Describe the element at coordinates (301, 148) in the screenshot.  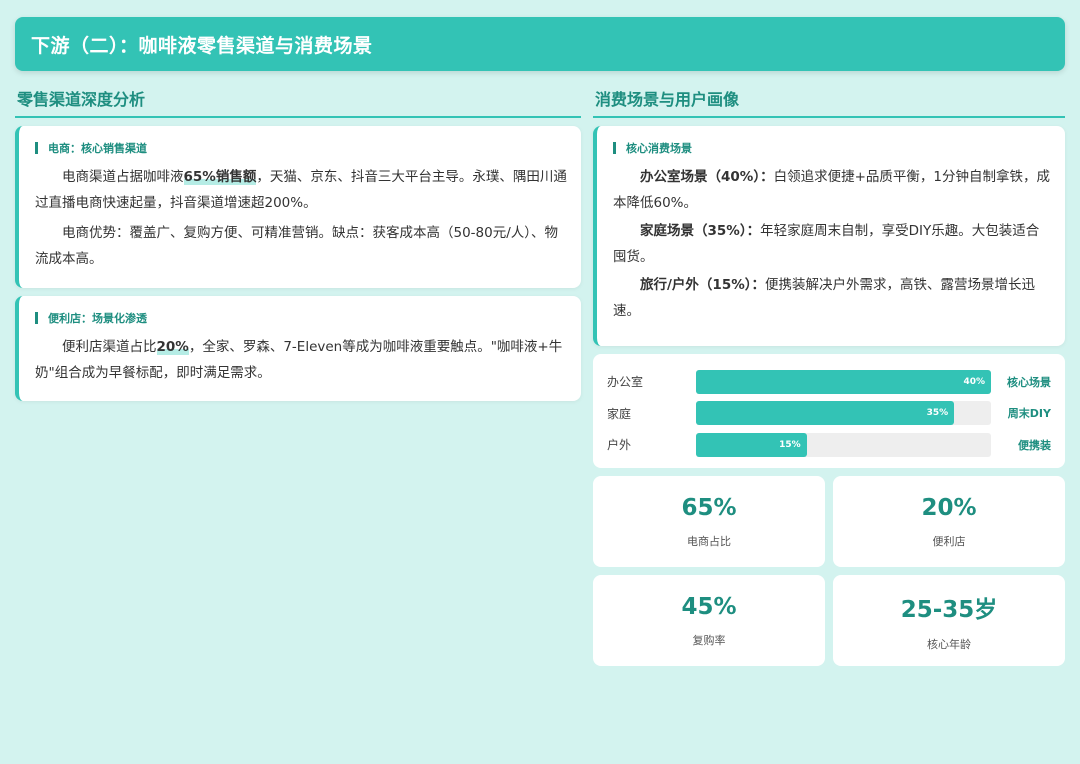
I see `ecommerce-card-title: 电商：核心销售渠道` at that location.